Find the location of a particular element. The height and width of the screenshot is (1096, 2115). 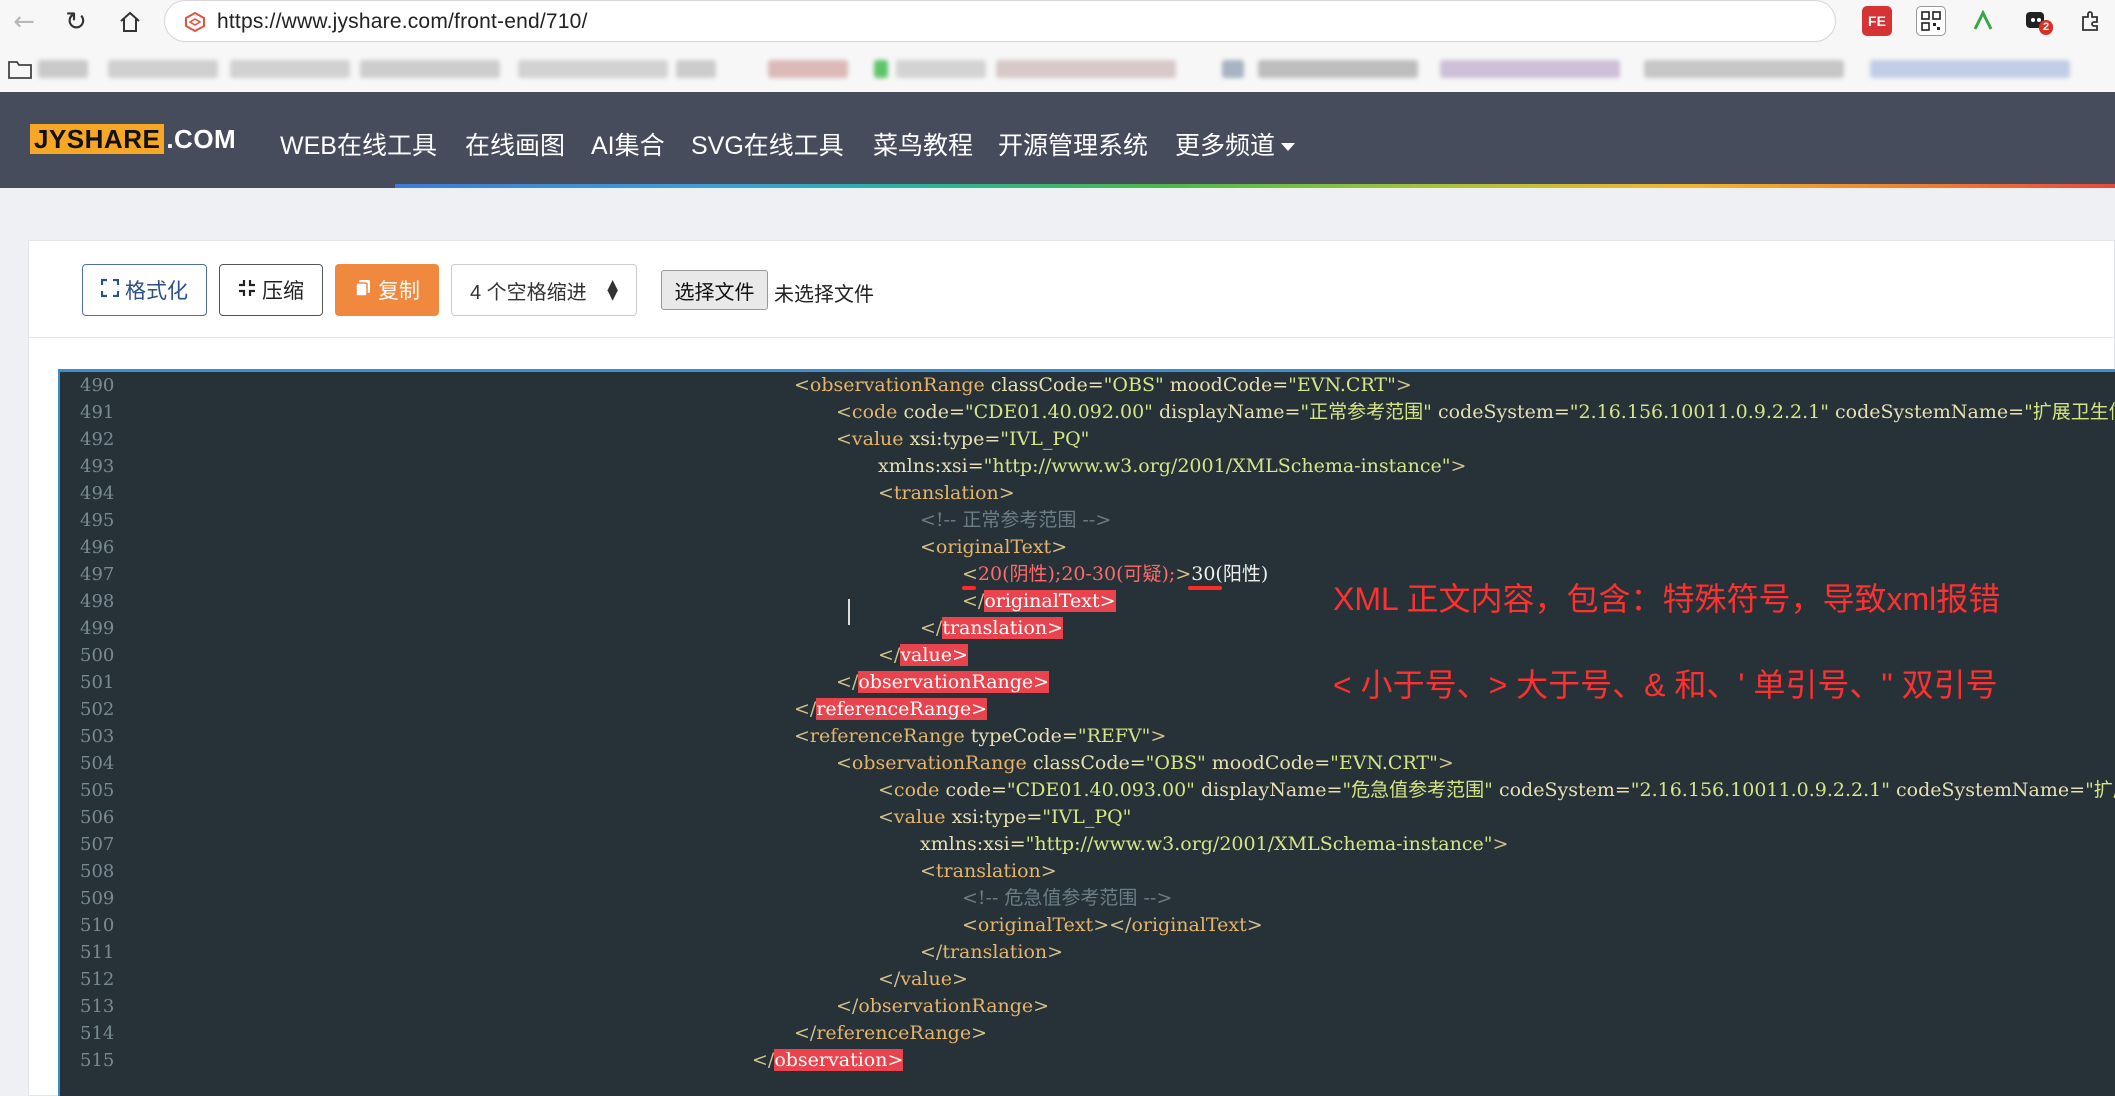

line-number: 501 is located at coordinates (97, 682).